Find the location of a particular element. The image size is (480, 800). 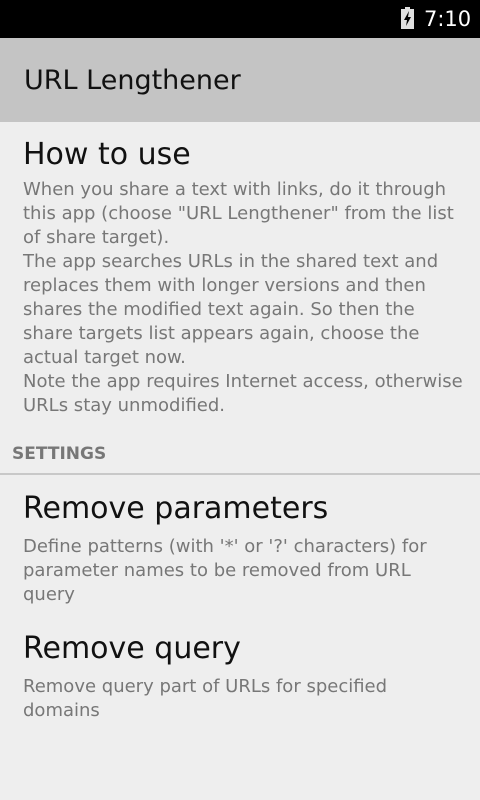

app-title: URL Lengthener is located at coordinates (132, 80).